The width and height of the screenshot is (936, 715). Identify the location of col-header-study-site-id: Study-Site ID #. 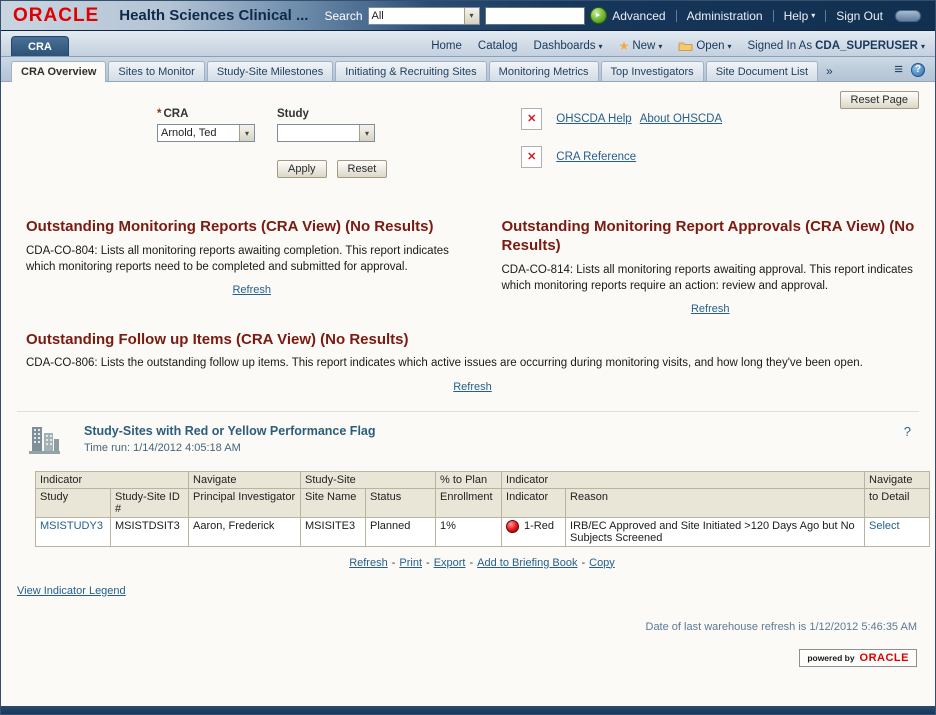
(149, 502).